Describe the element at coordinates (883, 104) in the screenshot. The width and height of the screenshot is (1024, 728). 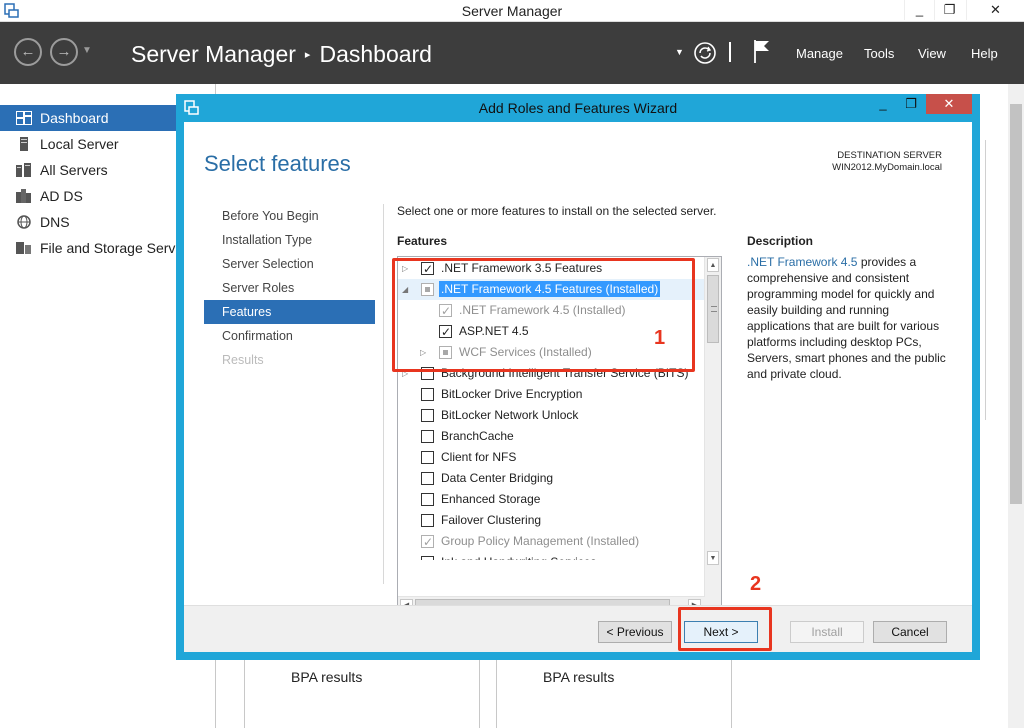
I see `wizard-minimize-button: _` at that location.